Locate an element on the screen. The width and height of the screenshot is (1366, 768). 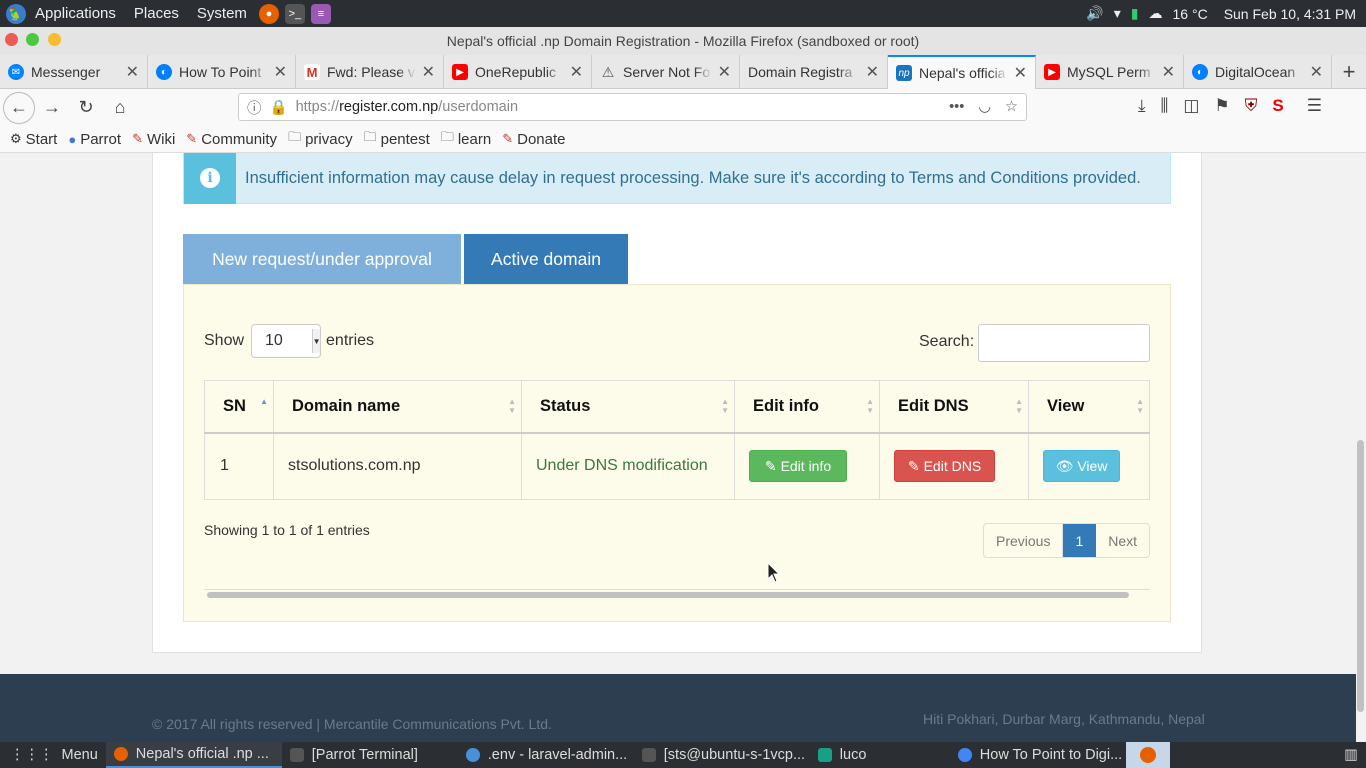
tab-messenger: ✉ Messenger ✕ is located at coordinates (74, 72).